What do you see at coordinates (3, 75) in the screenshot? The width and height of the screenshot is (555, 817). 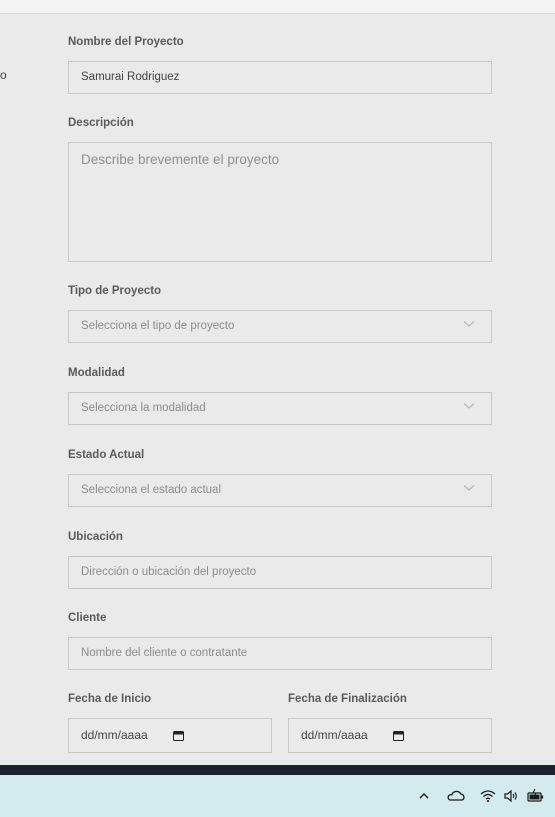 I see `clipped-sidebar-text: o` at bounding box center [3, 75].